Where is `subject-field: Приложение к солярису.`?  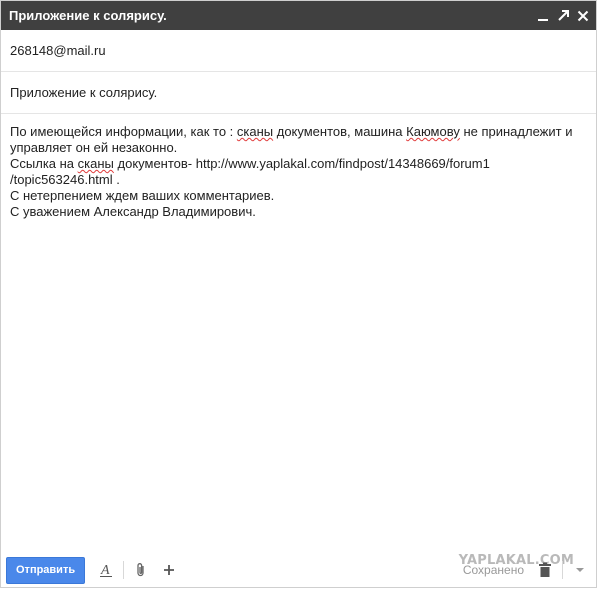
subject-field: Приложение к солярису. is located at coordinates (298, 93).